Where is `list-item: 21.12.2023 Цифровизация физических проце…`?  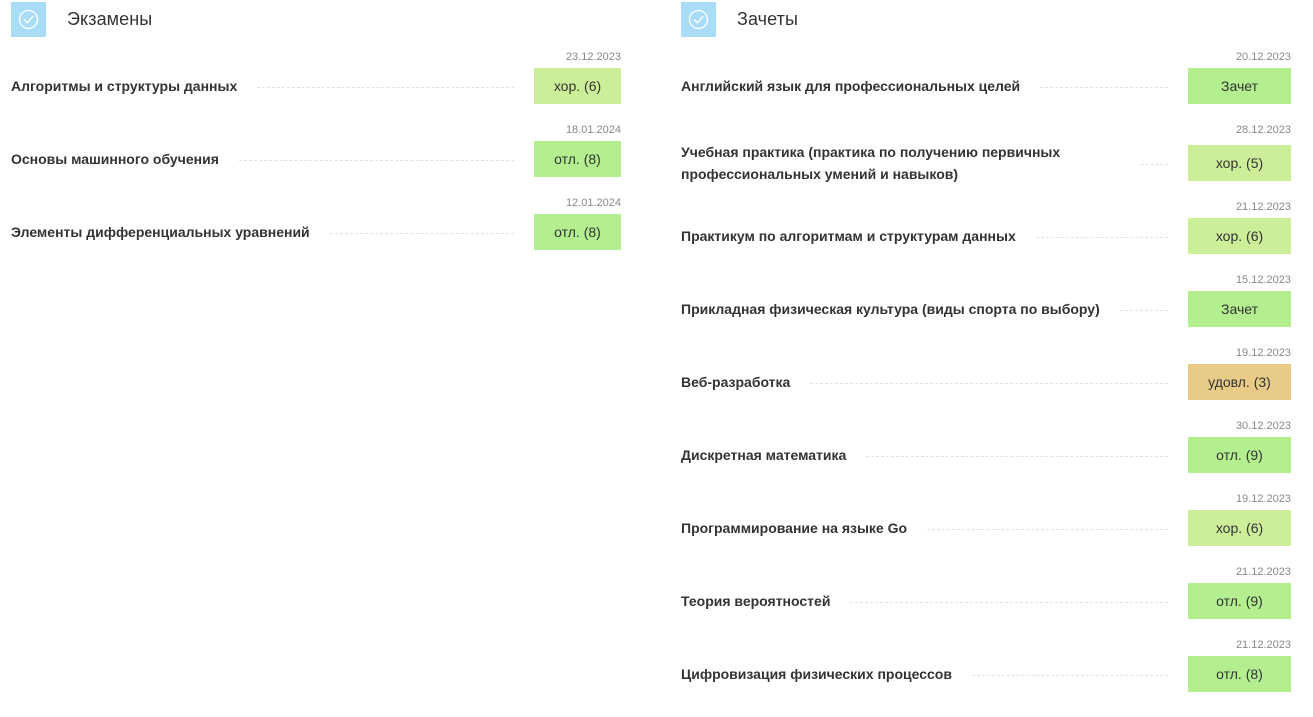
list-item: 21.12.2023 Цифровизация физических проце… is located at coordinates (986, 667).